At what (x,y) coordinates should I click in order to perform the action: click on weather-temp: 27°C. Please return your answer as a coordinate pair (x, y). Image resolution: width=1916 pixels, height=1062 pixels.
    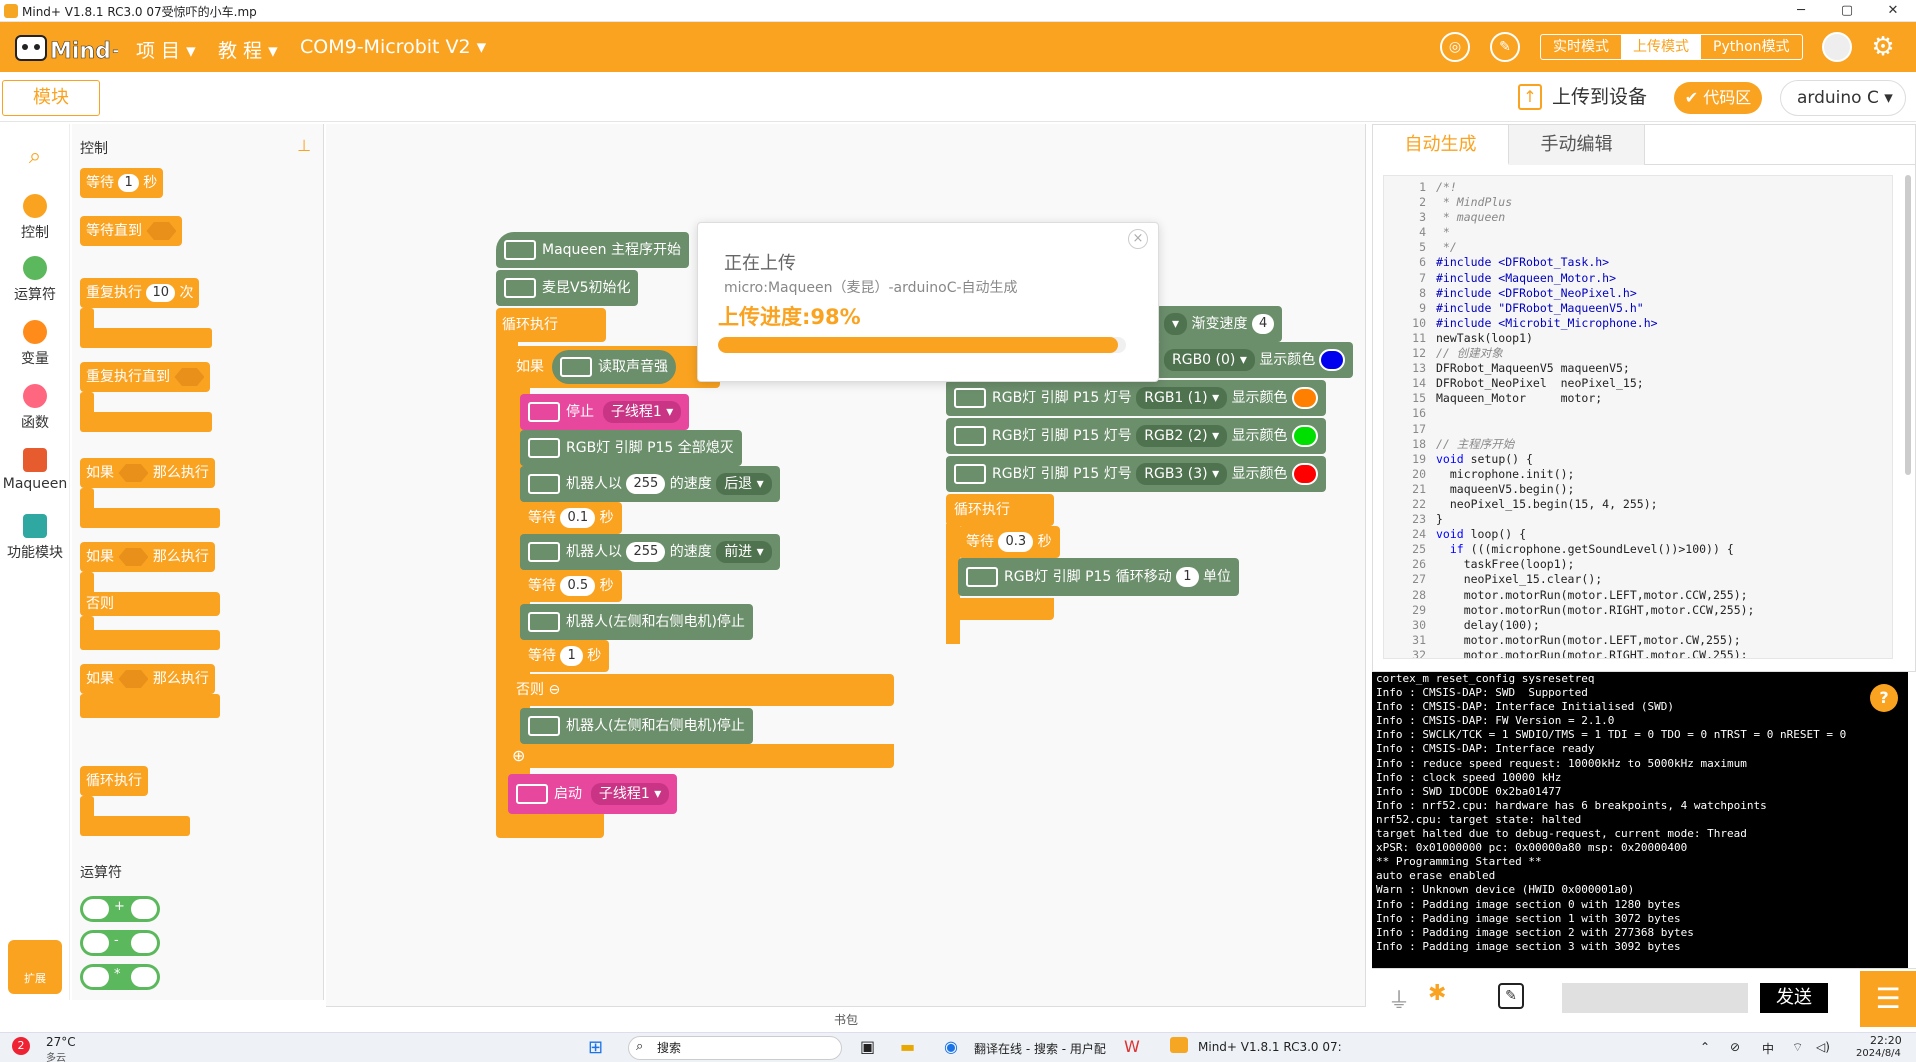
    Looking at the image, I should click on (61, 1042).